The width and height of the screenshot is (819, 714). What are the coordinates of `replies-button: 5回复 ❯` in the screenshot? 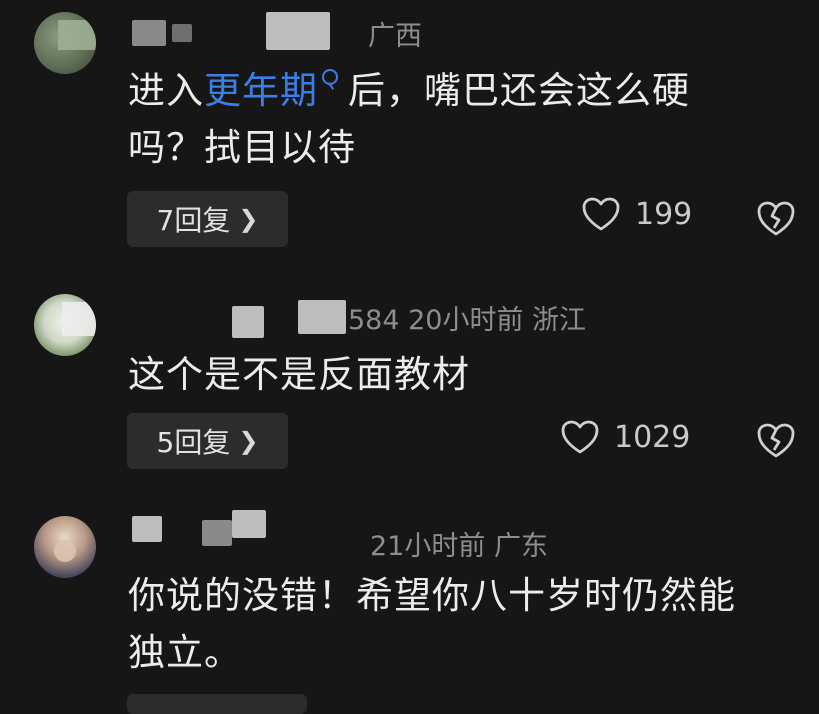 It's located at (207, 441).